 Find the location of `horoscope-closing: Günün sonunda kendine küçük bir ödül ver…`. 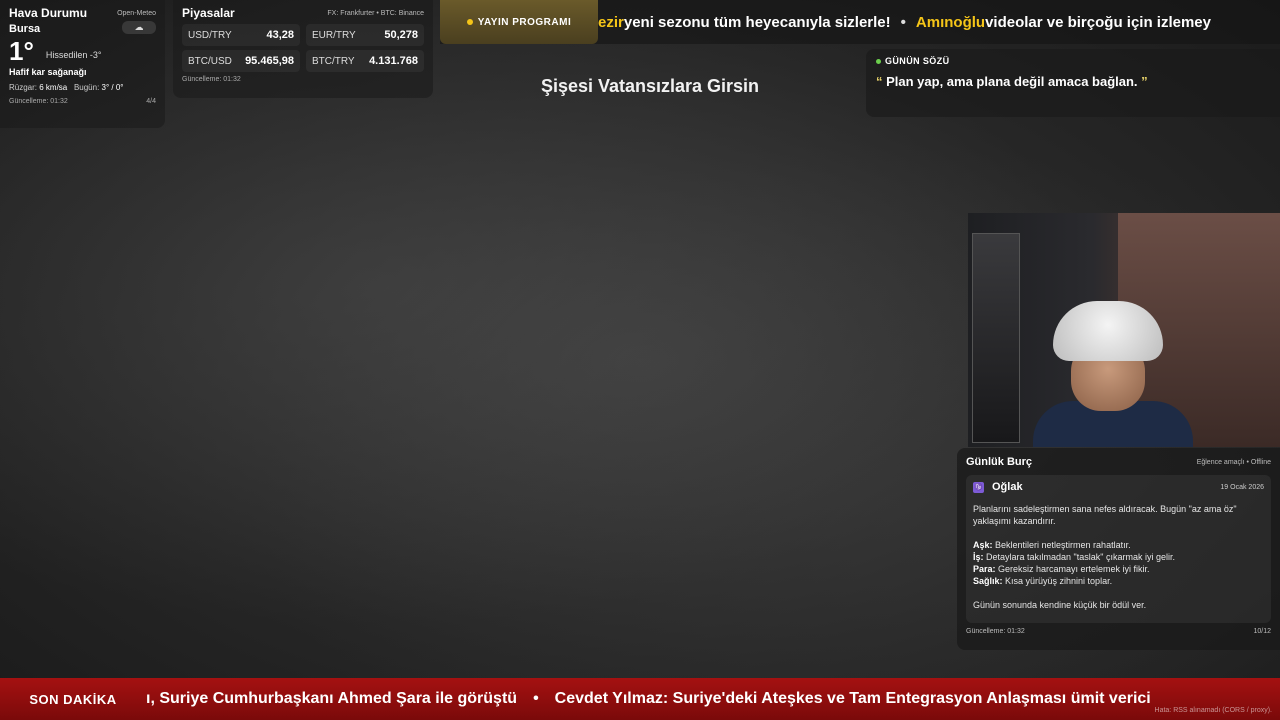

horoscope-closing: Günün sonunda kendine küçük bir ödül ver… is located at coordinates (1060, 605).